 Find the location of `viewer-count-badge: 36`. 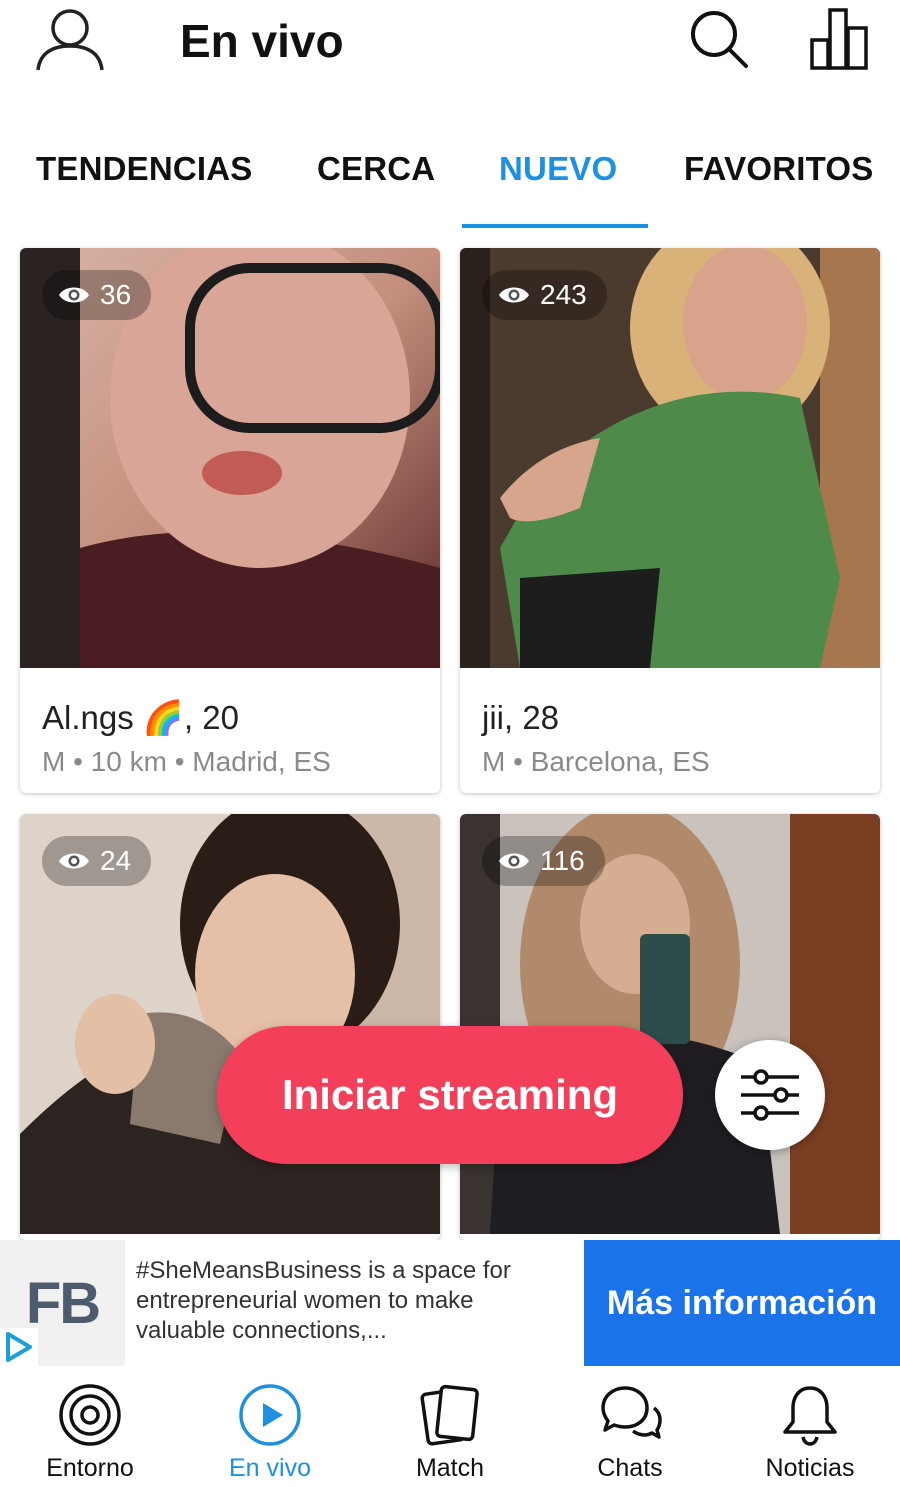

viewer-count-badge: 36 is located at coordinates (97, 295).